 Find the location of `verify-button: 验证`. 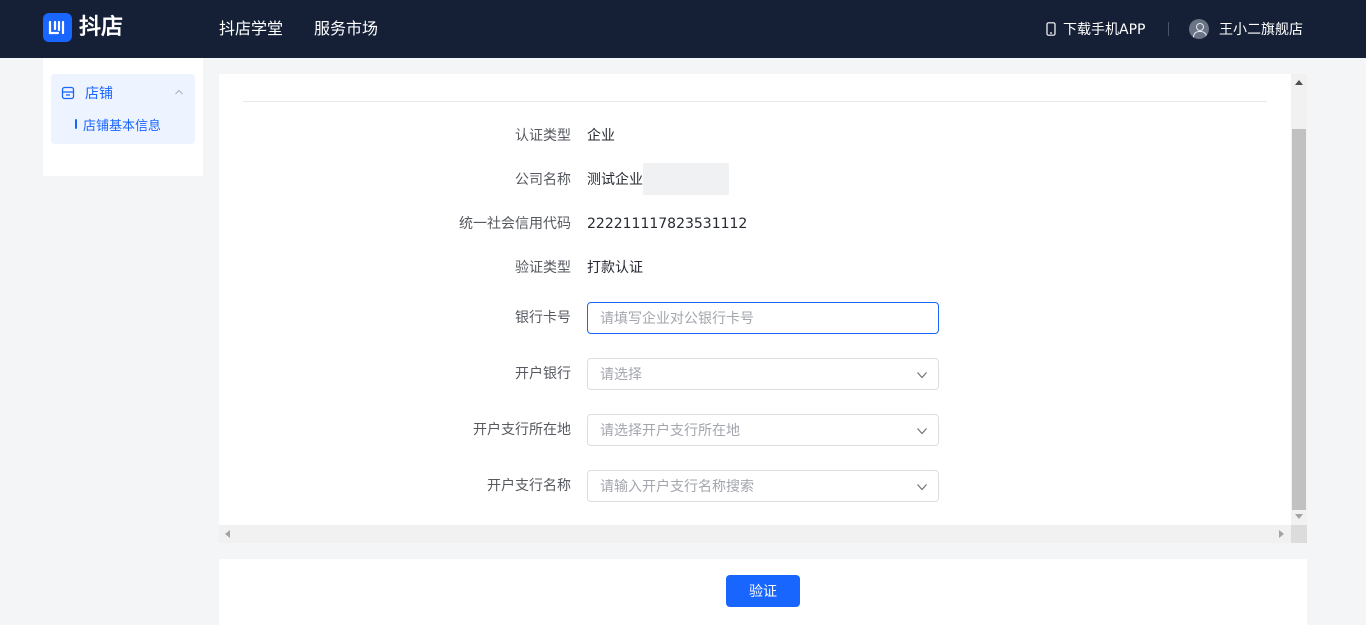

verify-button: 验证 is located at coordinates (763, 591).